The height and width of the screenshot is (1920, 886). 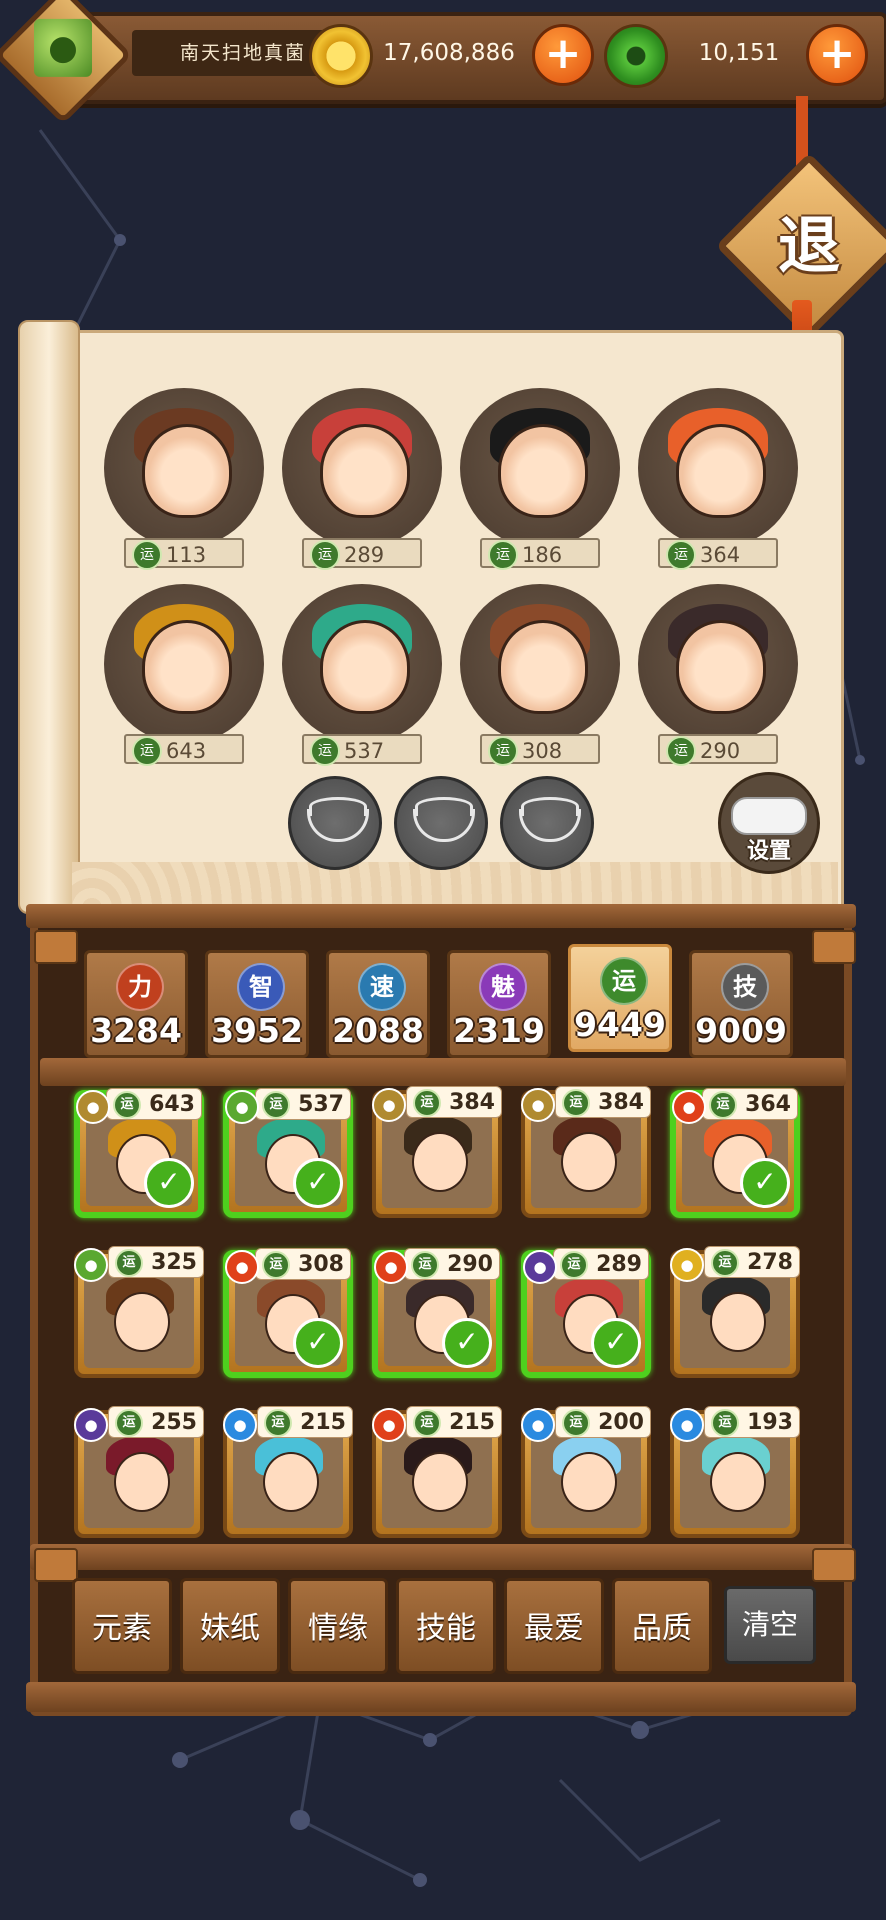 I want to click on team-member: 运 643, so click(x=184, y=675).